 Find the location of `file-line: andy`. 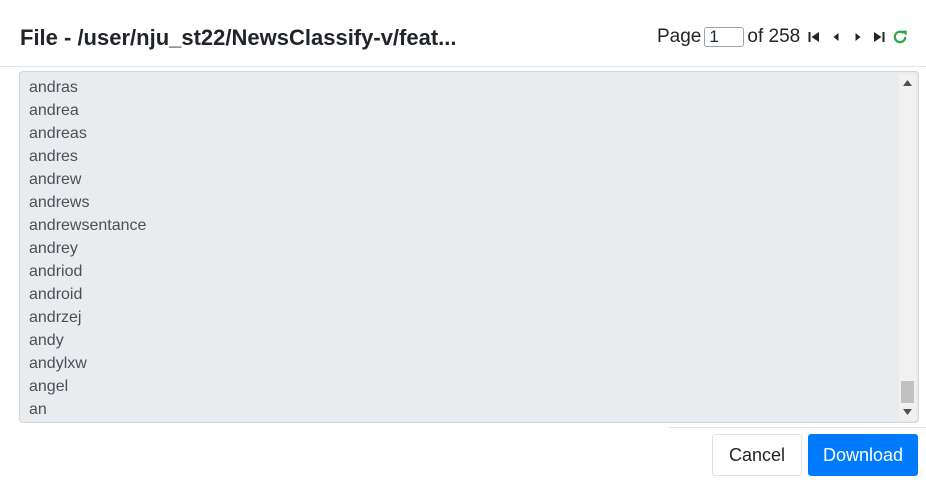

file-line: andy is located at coordinates (46, 340).